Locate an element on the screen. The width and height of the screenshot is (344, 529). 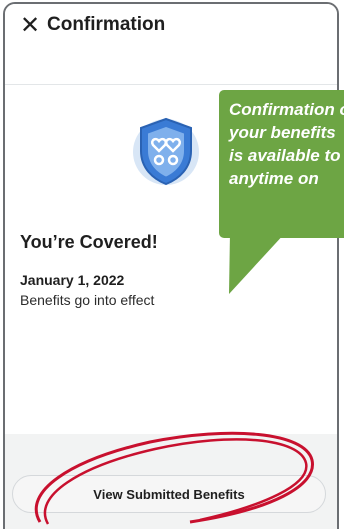
shield-hearts-icon is located at coordinates (166, 151).